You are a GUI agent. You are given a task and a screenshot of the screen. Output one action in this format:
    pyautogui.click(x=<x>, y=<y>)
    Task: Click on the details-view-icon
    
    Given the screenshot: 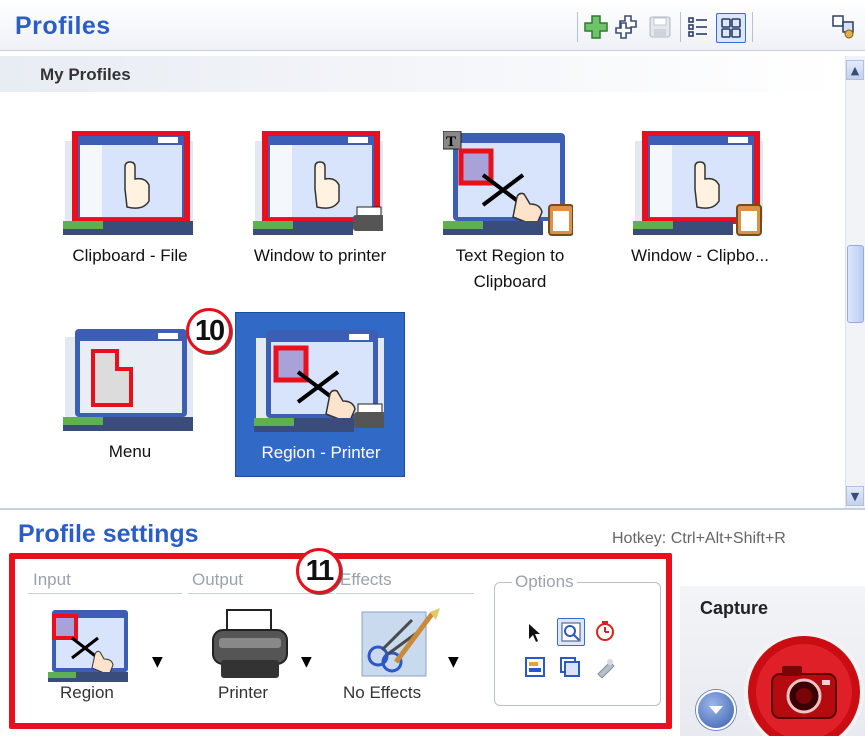 What is the action you would take?
    pyautogui.click(x=698, y=27)
    